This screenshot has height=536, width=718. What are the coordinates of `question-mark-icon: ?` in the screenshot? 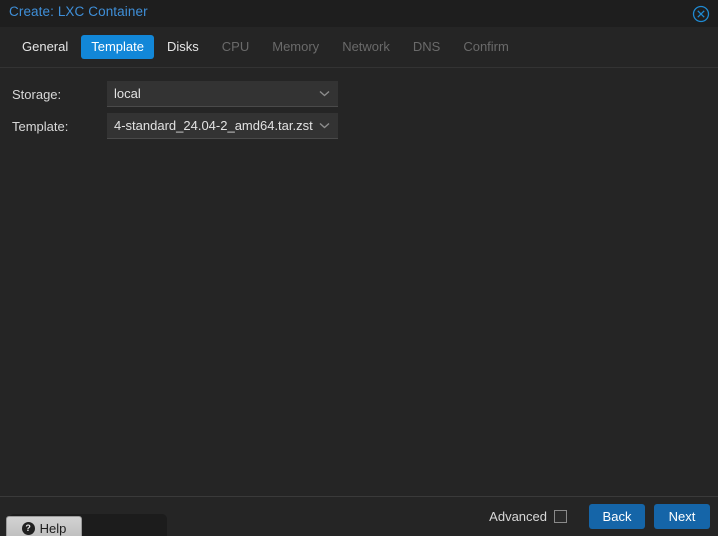 It's located at (28, 528).